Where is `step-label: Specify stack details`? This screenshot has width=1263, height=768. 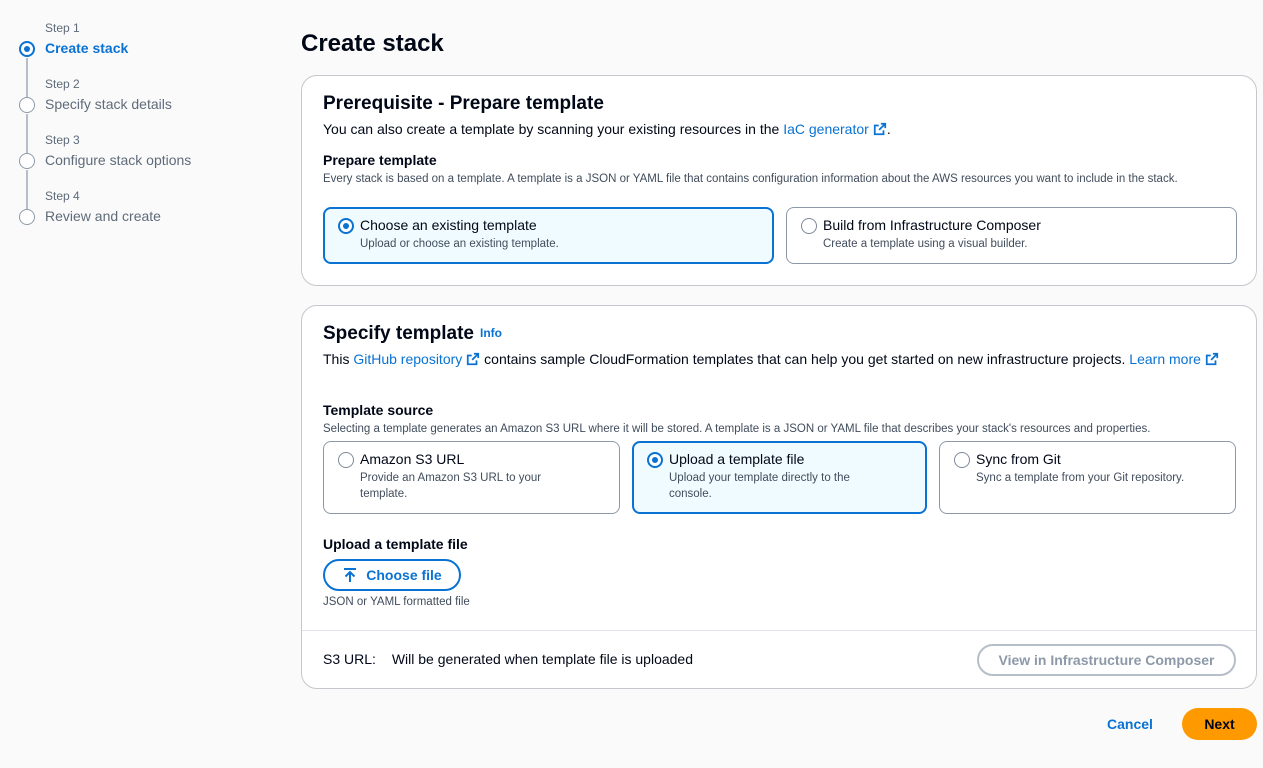 step-label: Specify stack details is located at coordinates (108, 104).